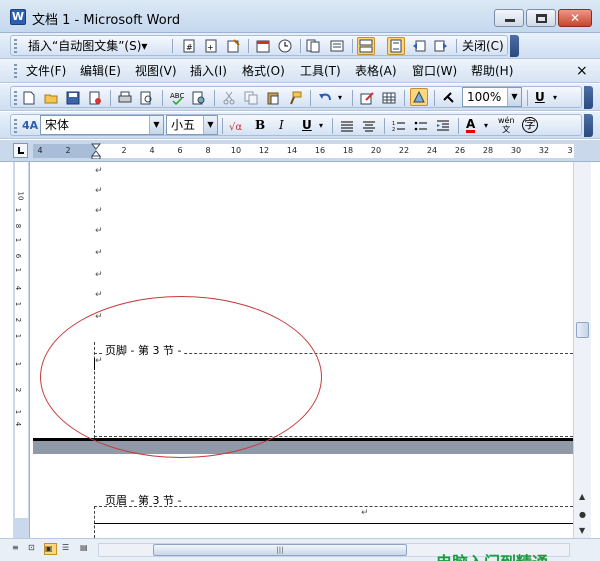 This screenshot has height=561, width=600. What do you see at coordinates (211, 46) in the screenshot?
I see `insert-page-count-icon: +` at bounding box center [211, 46].